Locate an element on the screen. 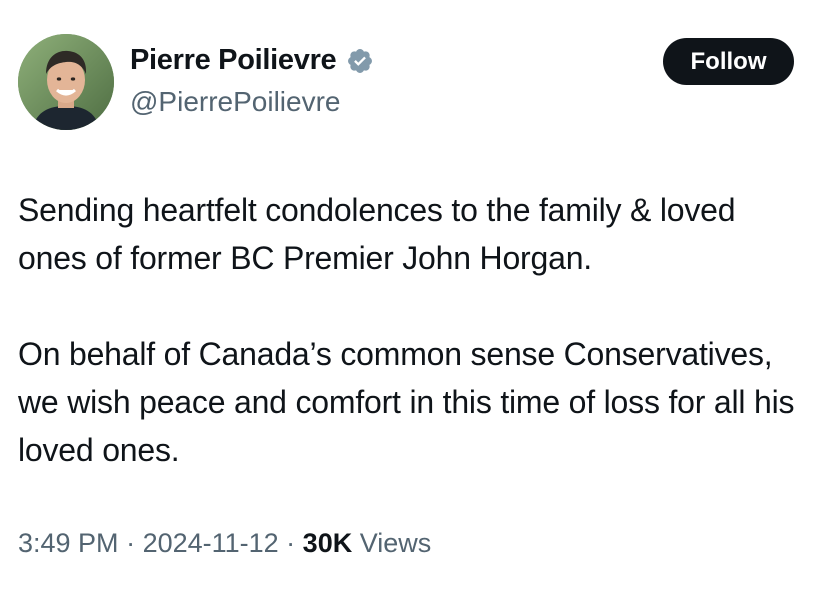 Image resolution: width=828 pixels, height=594 pixels. tweet-date: 2024-11-12 is located at coordinates (211, 543).